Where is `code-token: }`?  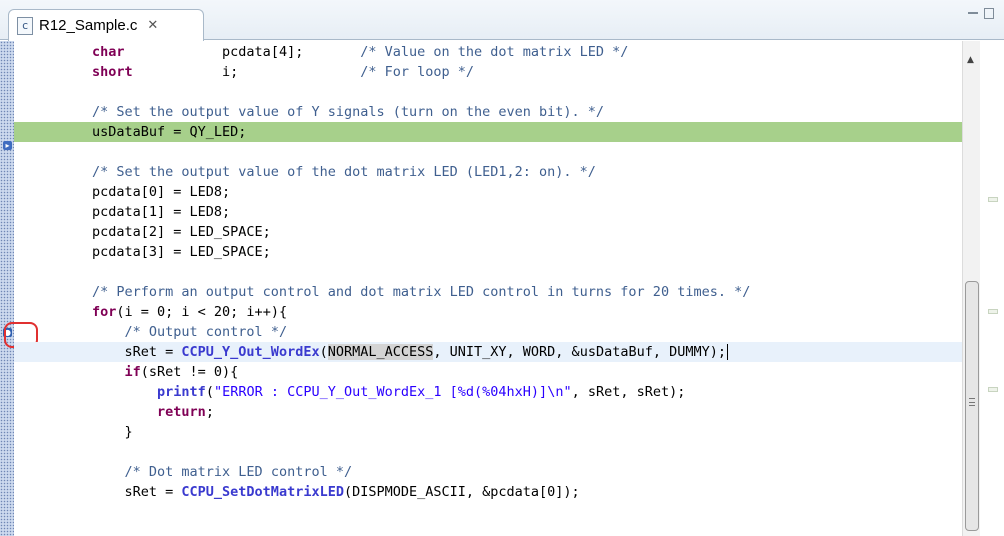 code-token: } is located at coordinates (112, 432).